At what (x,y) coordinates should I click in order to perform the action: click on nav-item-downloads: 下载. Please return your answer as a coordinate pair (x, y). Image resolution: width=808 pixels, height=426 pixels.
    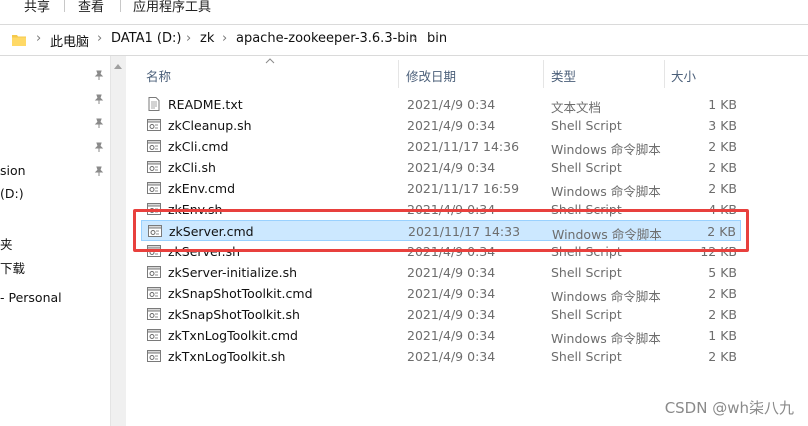
    Looking at the image, I should click on (12, 267).